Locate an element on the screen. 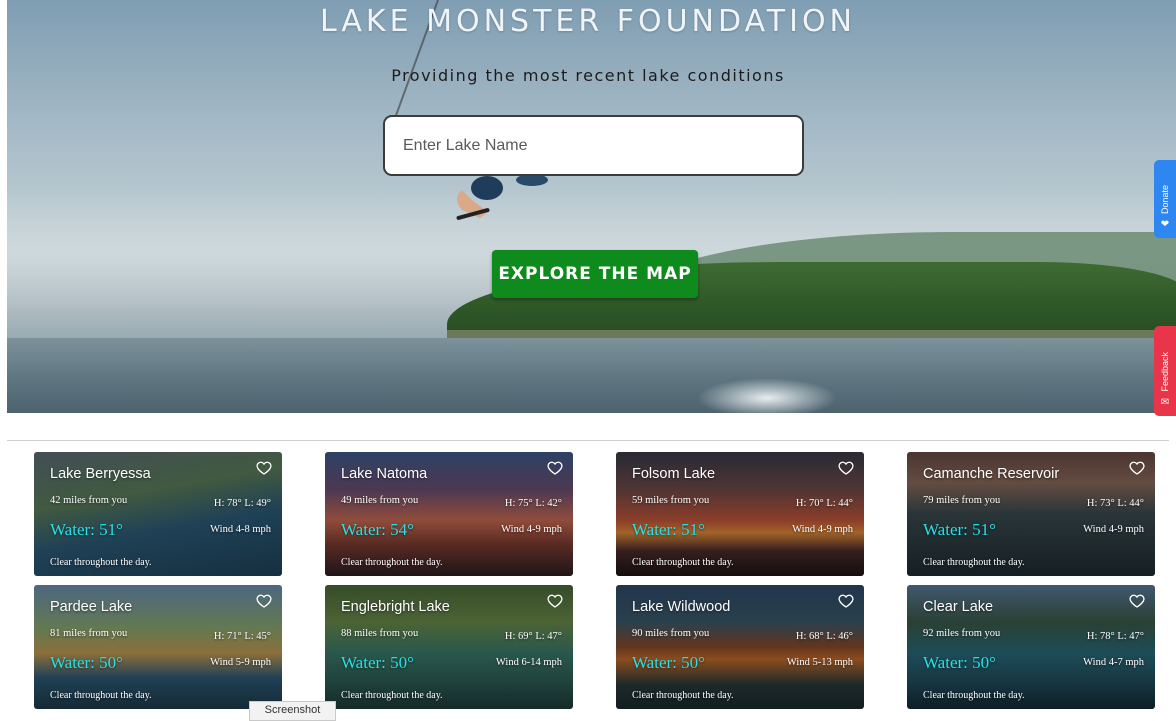 Image resolution: width=1176 pixels, height=721 pixels. donate-label: Donate is located at coordinates (1165, 199).